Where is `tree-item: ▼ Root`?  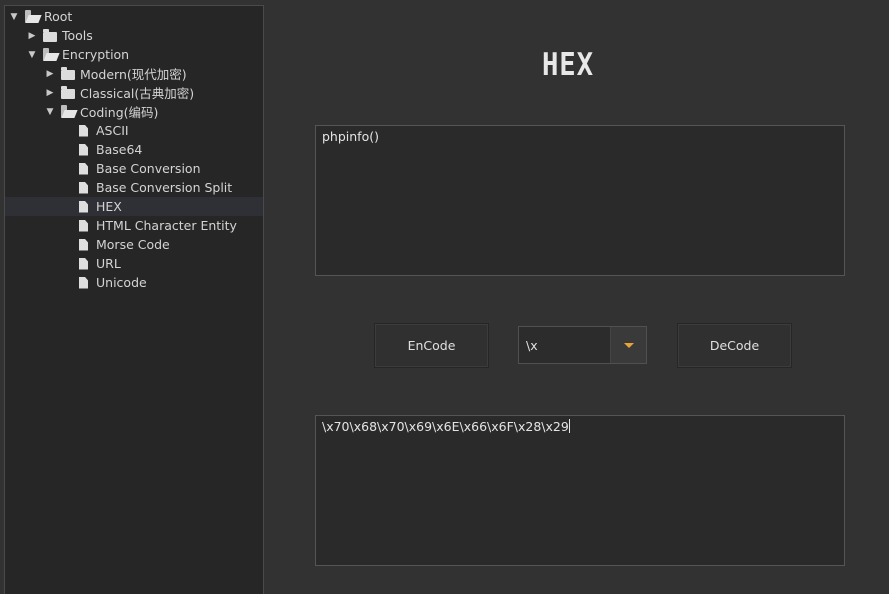
tree-item: ▼ Root is located at coordinates (134, 16).